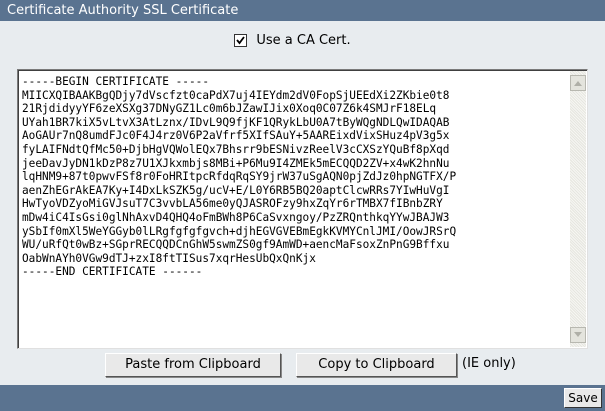 This screenshot has width=605, height=411. I want to click on copy-to-clipboard-button: Copy to Clipboard, so click(376, 365).